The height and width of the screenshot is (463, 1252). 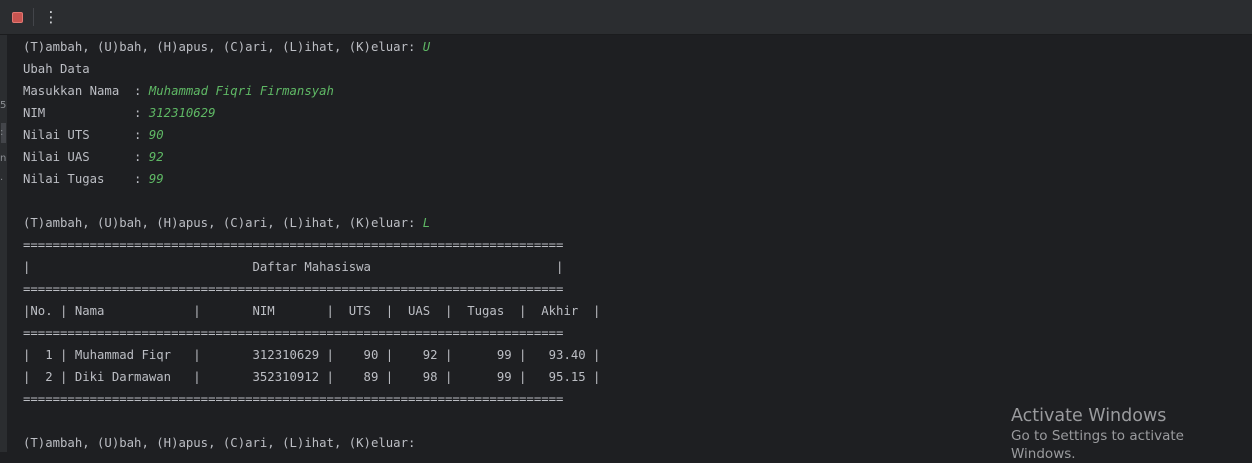 I want to click on run-toolbar: ⋮, so click(x=626, y=17).